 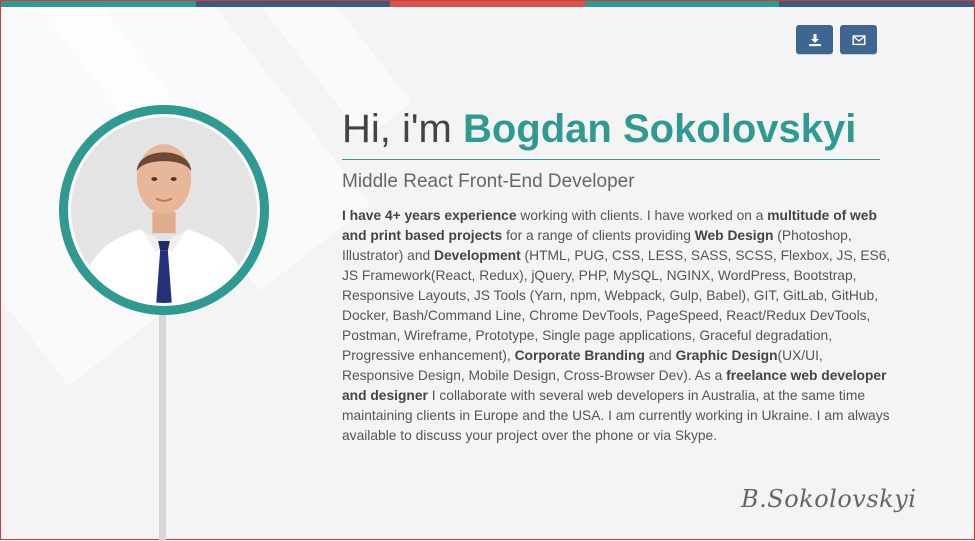 What do you see at coordinates (836, 39) in the screenshot?
I see `header-actions` at bounding box center [836, 39].